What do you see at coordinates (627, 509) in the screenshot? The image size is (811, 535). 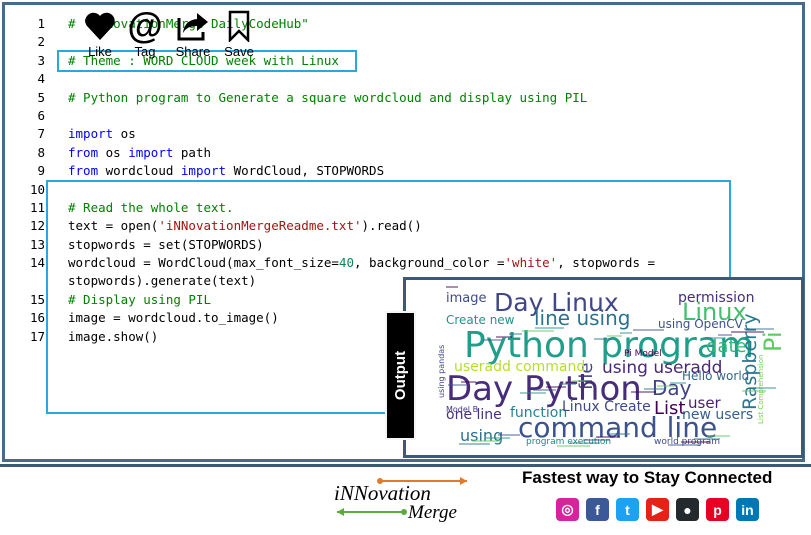 I see `twitter-icon: t` at bounding box center [627, 509].